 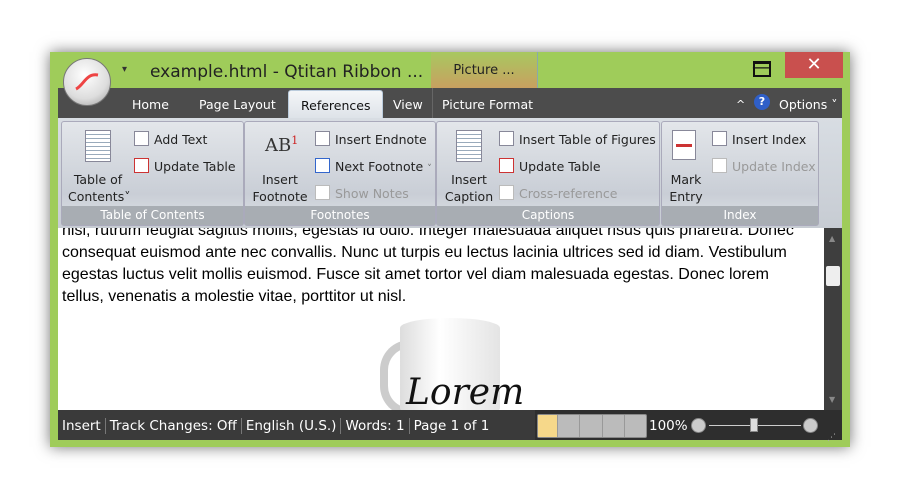 I want to click on status-page: Page 1 of 1, so click(x=451, y=426).